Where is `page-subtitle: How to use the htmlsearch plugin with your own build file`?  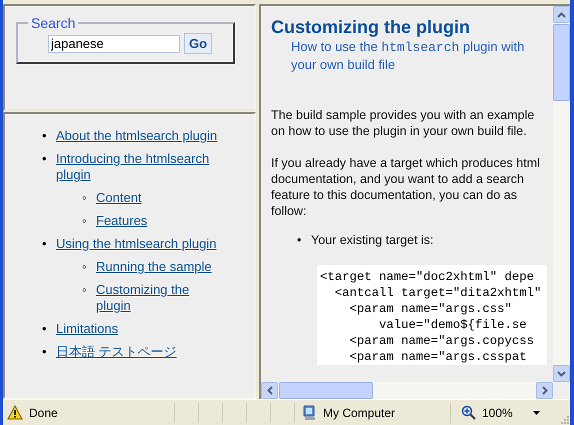 page-subtitle: How to use the htmlsearch plugin with your own build file is located at coordinates (408, 55).